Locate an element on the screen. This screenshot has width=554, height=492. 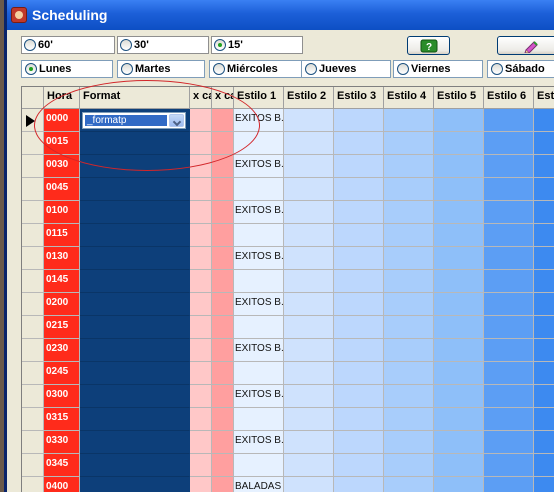
hora-cell: 0345 is located at coordinates (62, 465).